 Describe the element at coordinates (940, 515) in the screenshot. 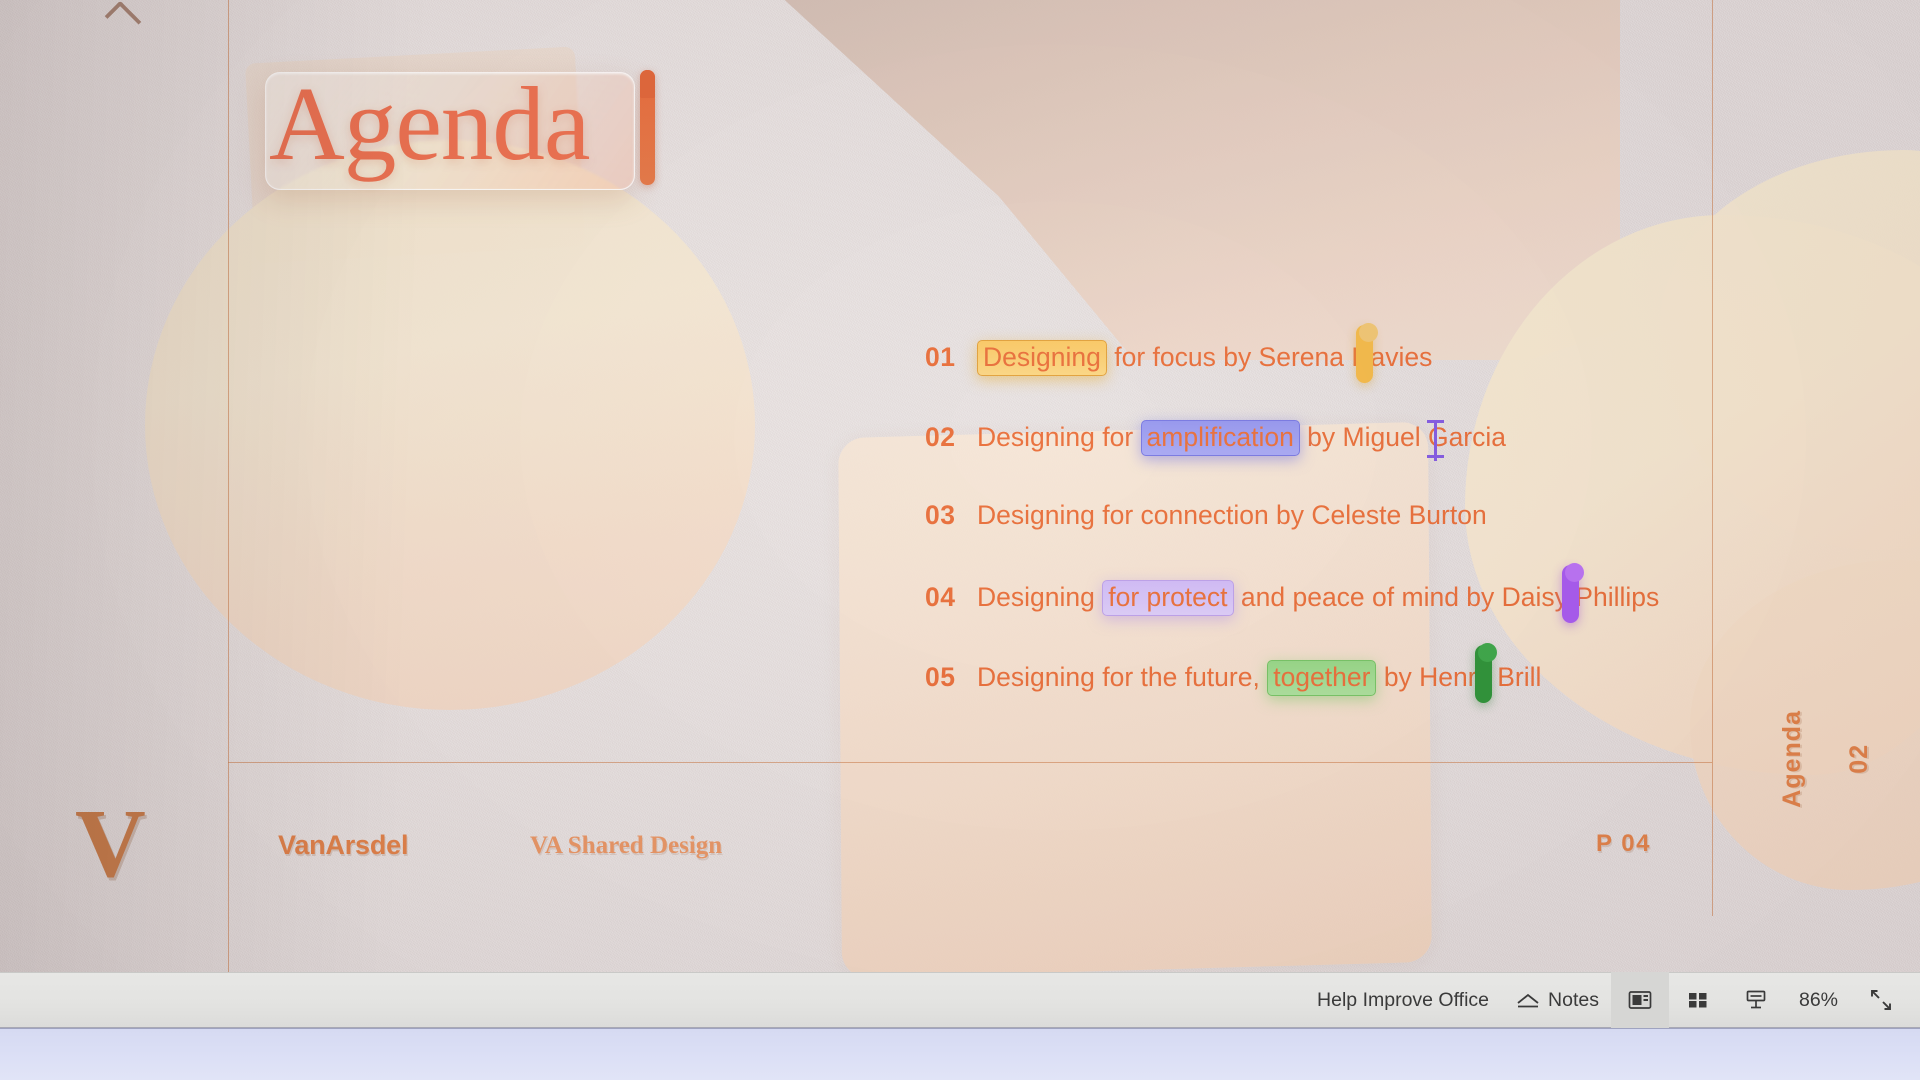

I see `agenda-number: 03` at that location.